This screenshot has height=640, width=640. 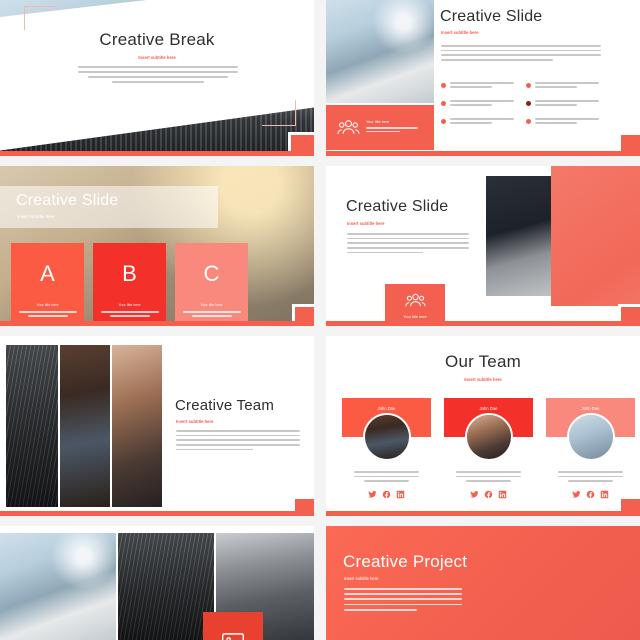 What do you see at coordinates (366, 223) in the screenshot?
I see `slide4-subtitle: Insert subtitle here` at bounding box center [366, 223].